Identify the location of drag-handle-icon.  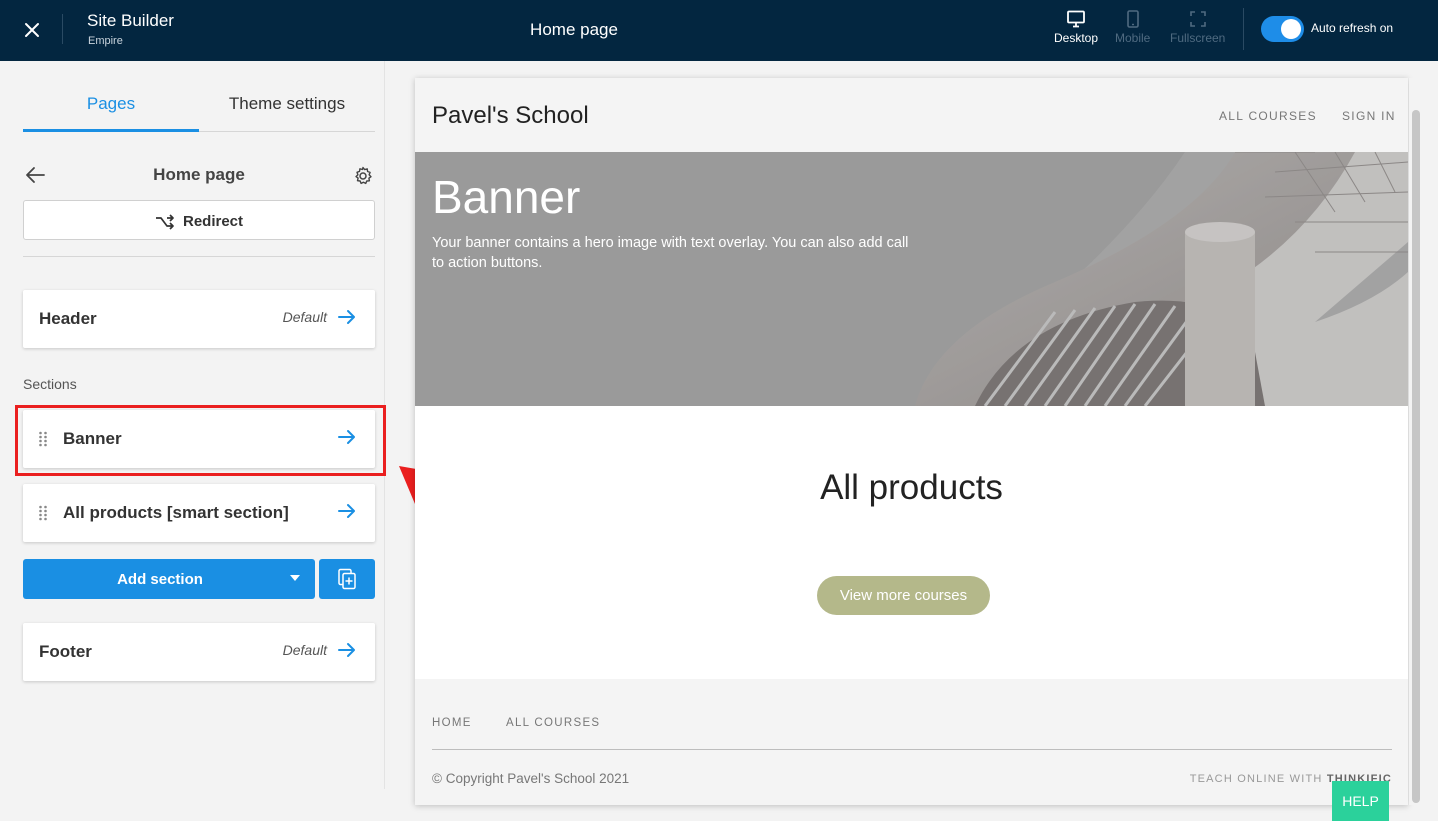
(43, 513).